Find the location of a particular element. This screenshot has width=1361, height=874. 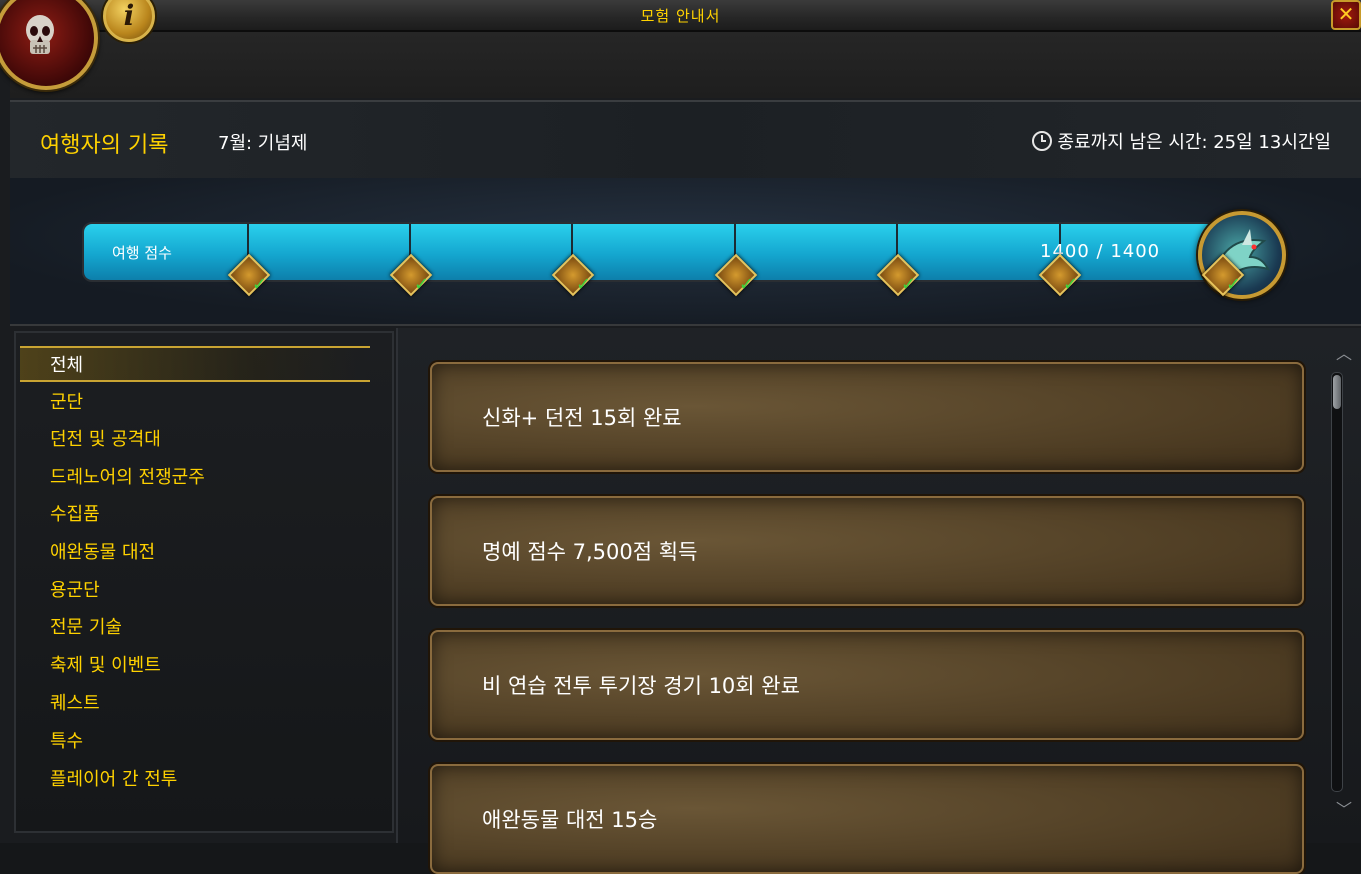

category-dungeons-raids: 던전 및 공격대 is located at coordinates (195, 440).